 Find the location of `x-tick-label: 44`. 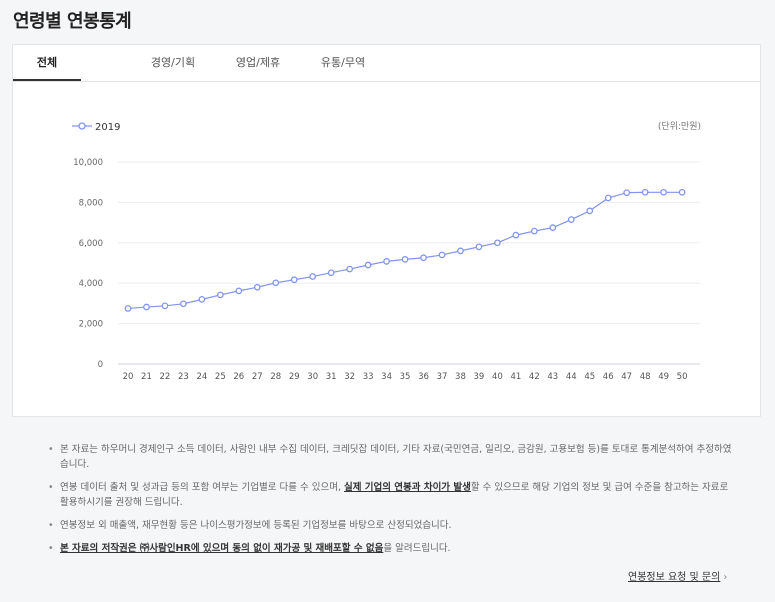

x-tick-label: 44 is located at coordinates (571, 377).